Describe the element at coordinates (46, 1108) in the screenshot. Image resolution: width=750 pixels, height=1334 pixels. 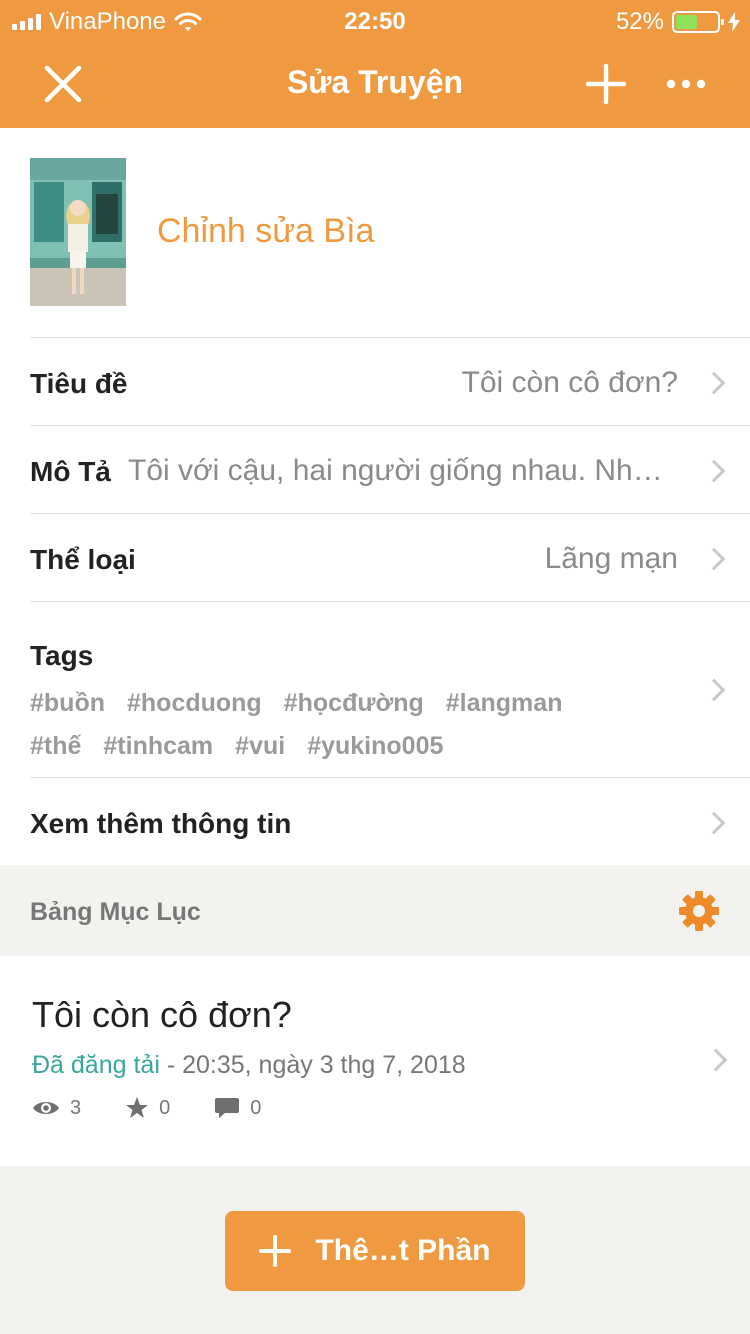
I see `eye-icon` at that location.